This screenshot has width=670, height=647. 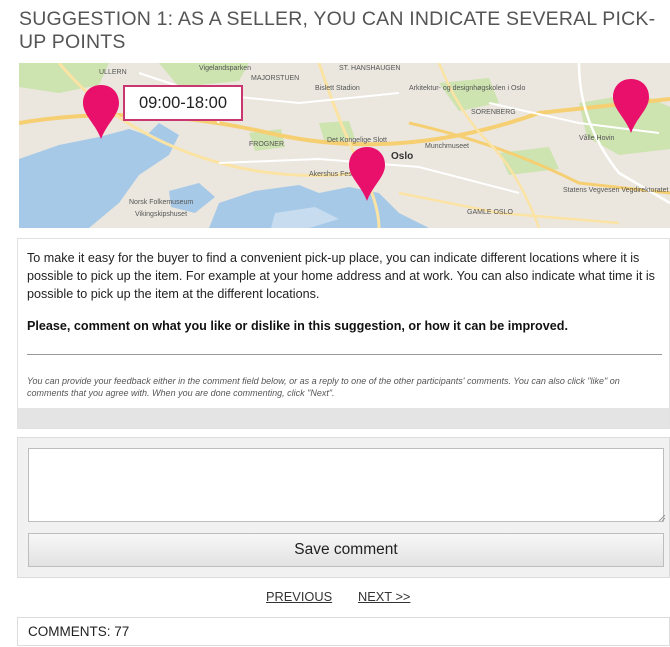 I want to click on comments-header: COMMENTS: 77, so click(x=343, y=631).